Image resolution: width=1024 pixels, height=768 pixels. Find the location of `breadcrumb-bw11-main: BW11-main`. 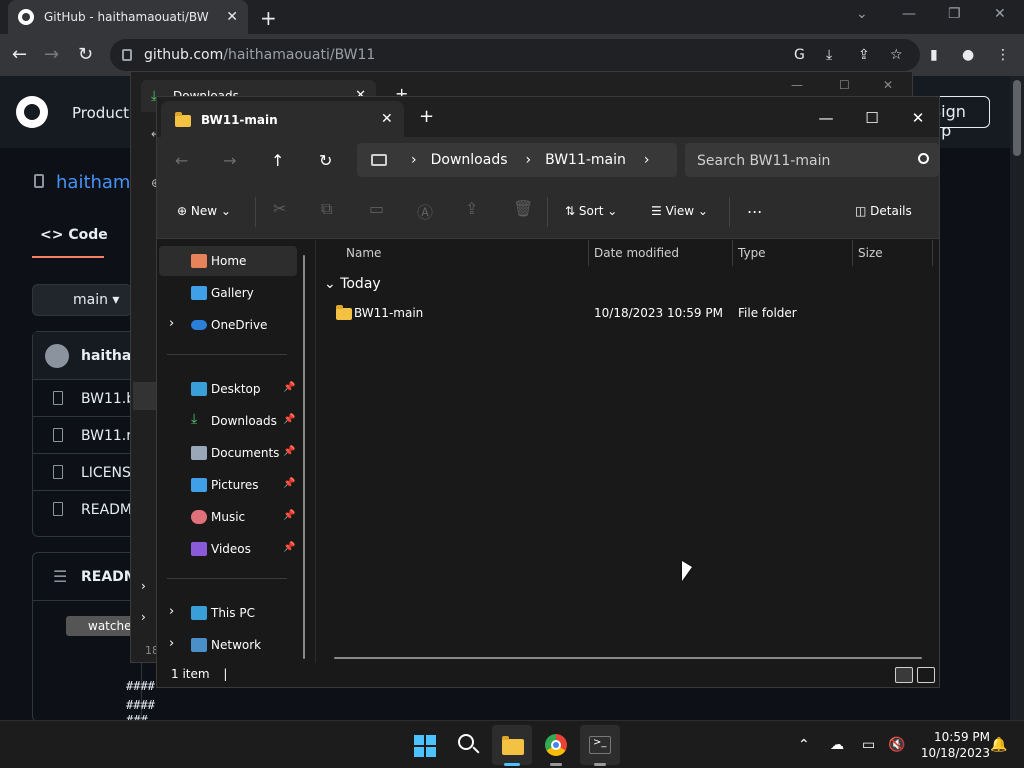

breadcrumb-bw11-main: BW11-main is located at coordinates (585, 160).